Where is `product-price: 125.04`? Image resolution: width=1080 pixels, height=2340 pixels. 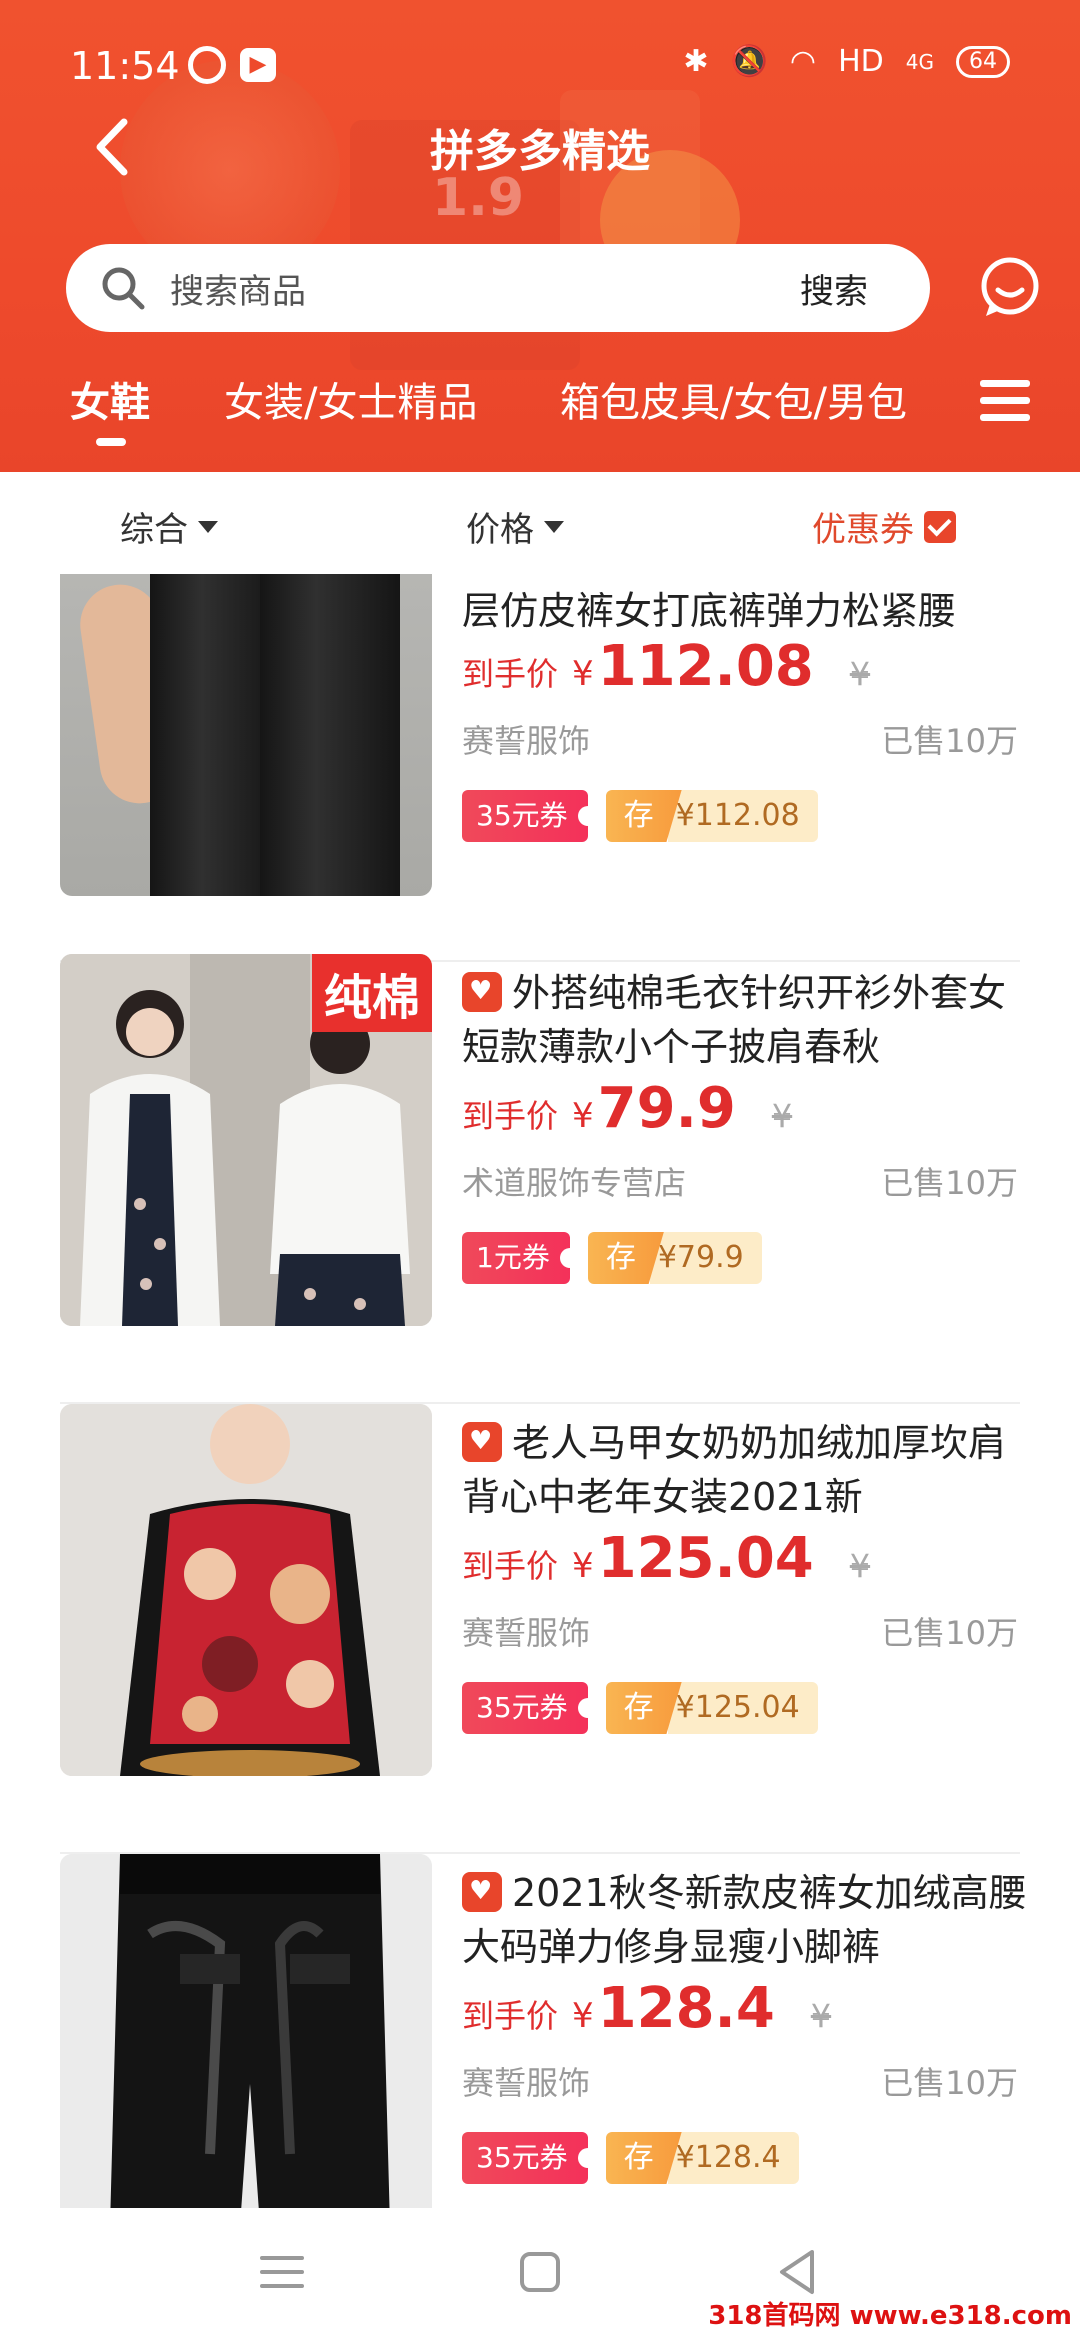
product-price: 125.04 is located at coordinates (705, 1558).